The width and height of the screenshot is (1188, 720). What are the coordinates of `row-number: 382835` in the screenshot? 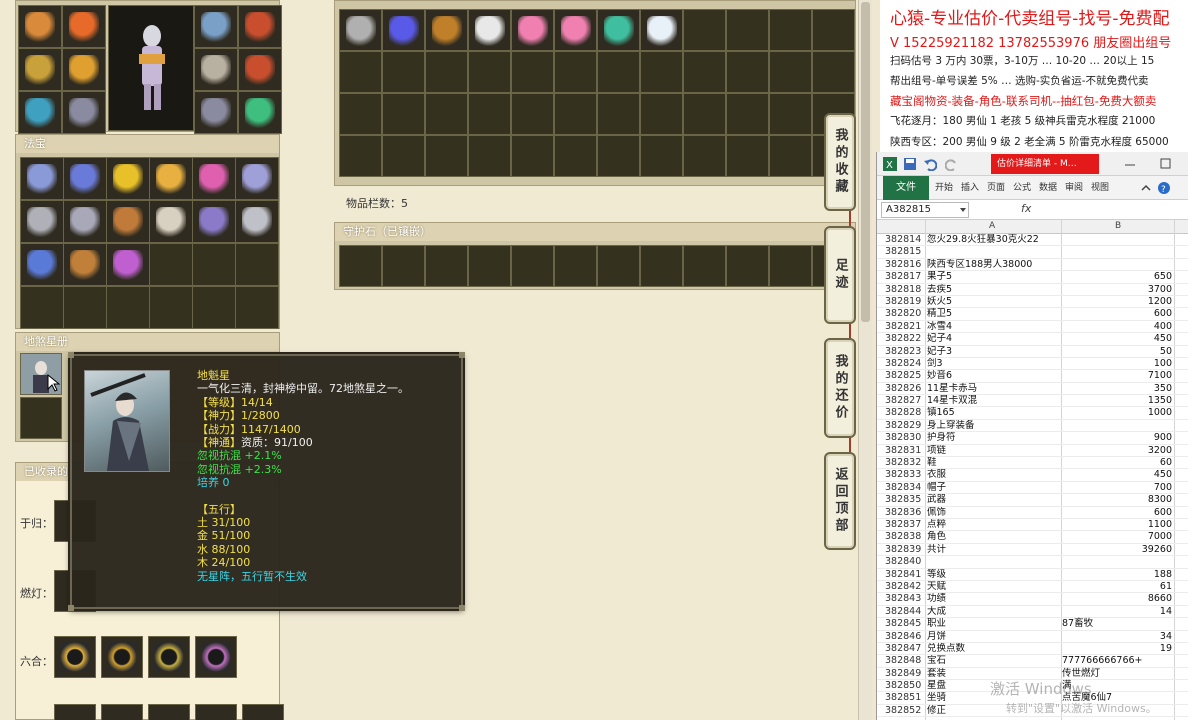 It's located at (905, 500).